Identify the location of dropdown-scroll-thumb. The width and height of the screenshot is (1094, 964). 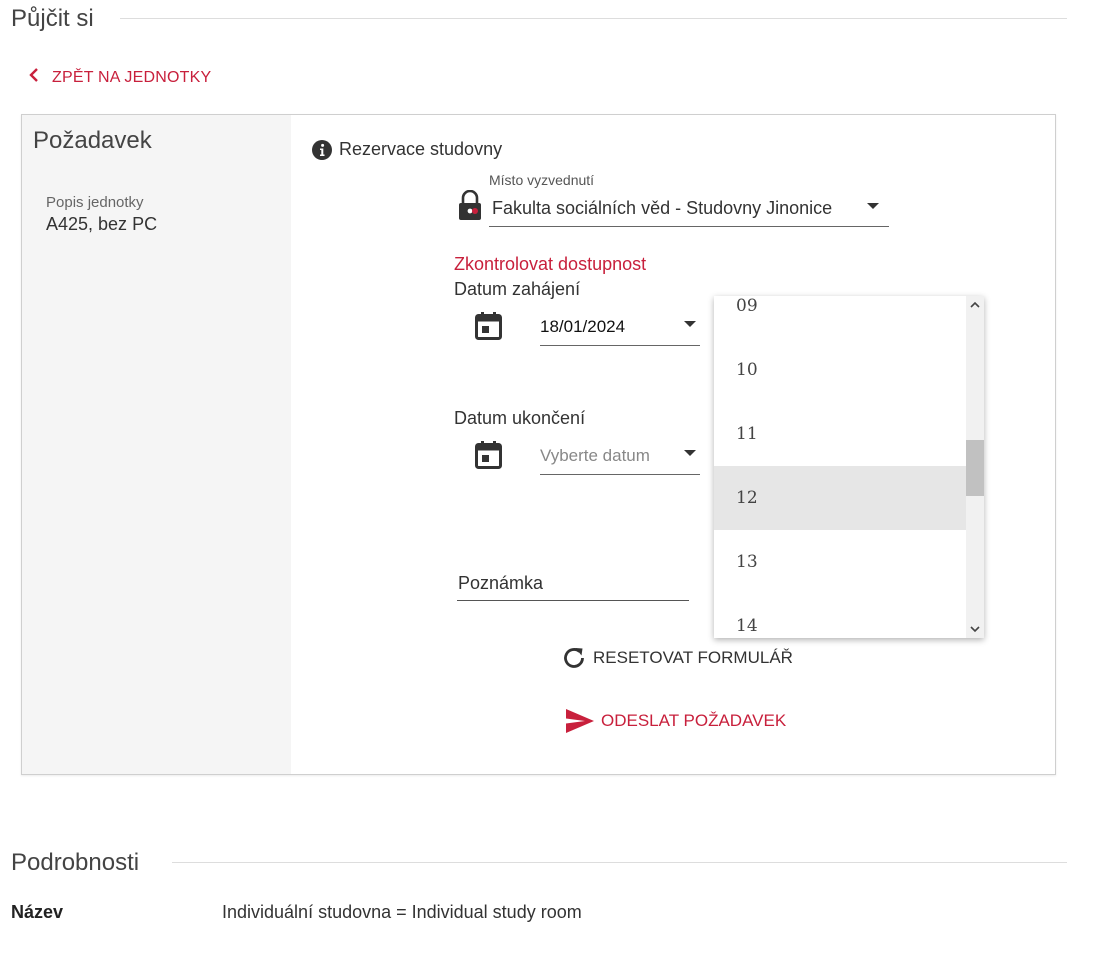
(975, 468).